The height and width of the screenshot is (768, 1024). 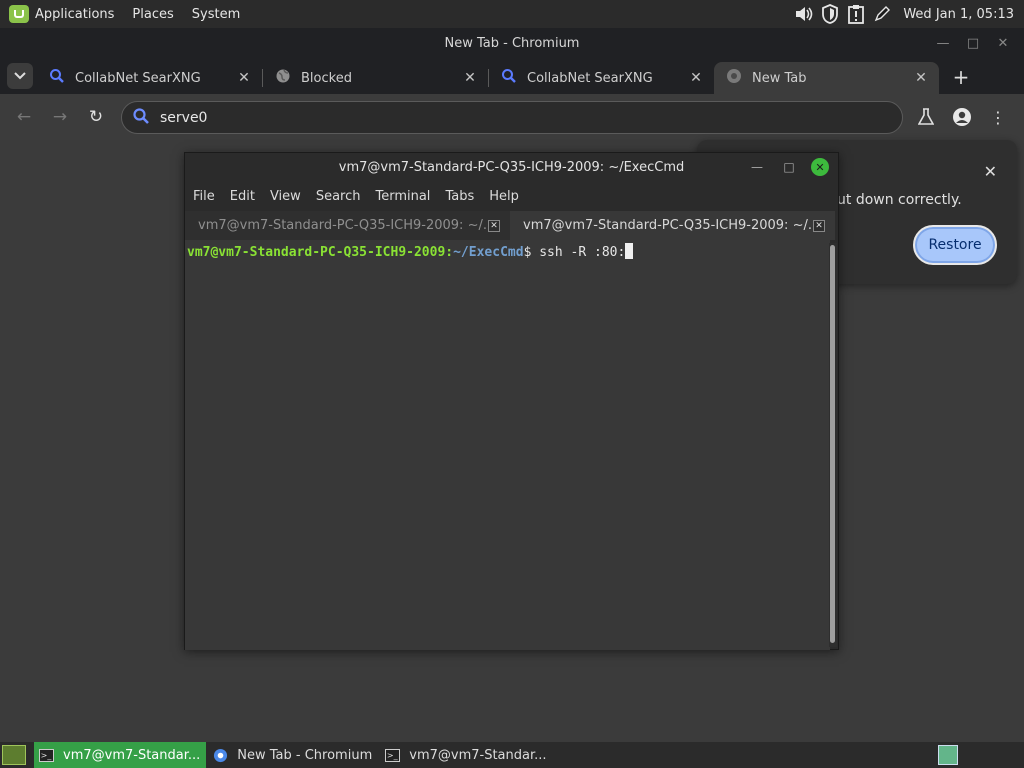 I want to click on prompt-user: vm7@vm7-Standard-PC-Q35-ICH9-2009, so click(x=316, y=252).